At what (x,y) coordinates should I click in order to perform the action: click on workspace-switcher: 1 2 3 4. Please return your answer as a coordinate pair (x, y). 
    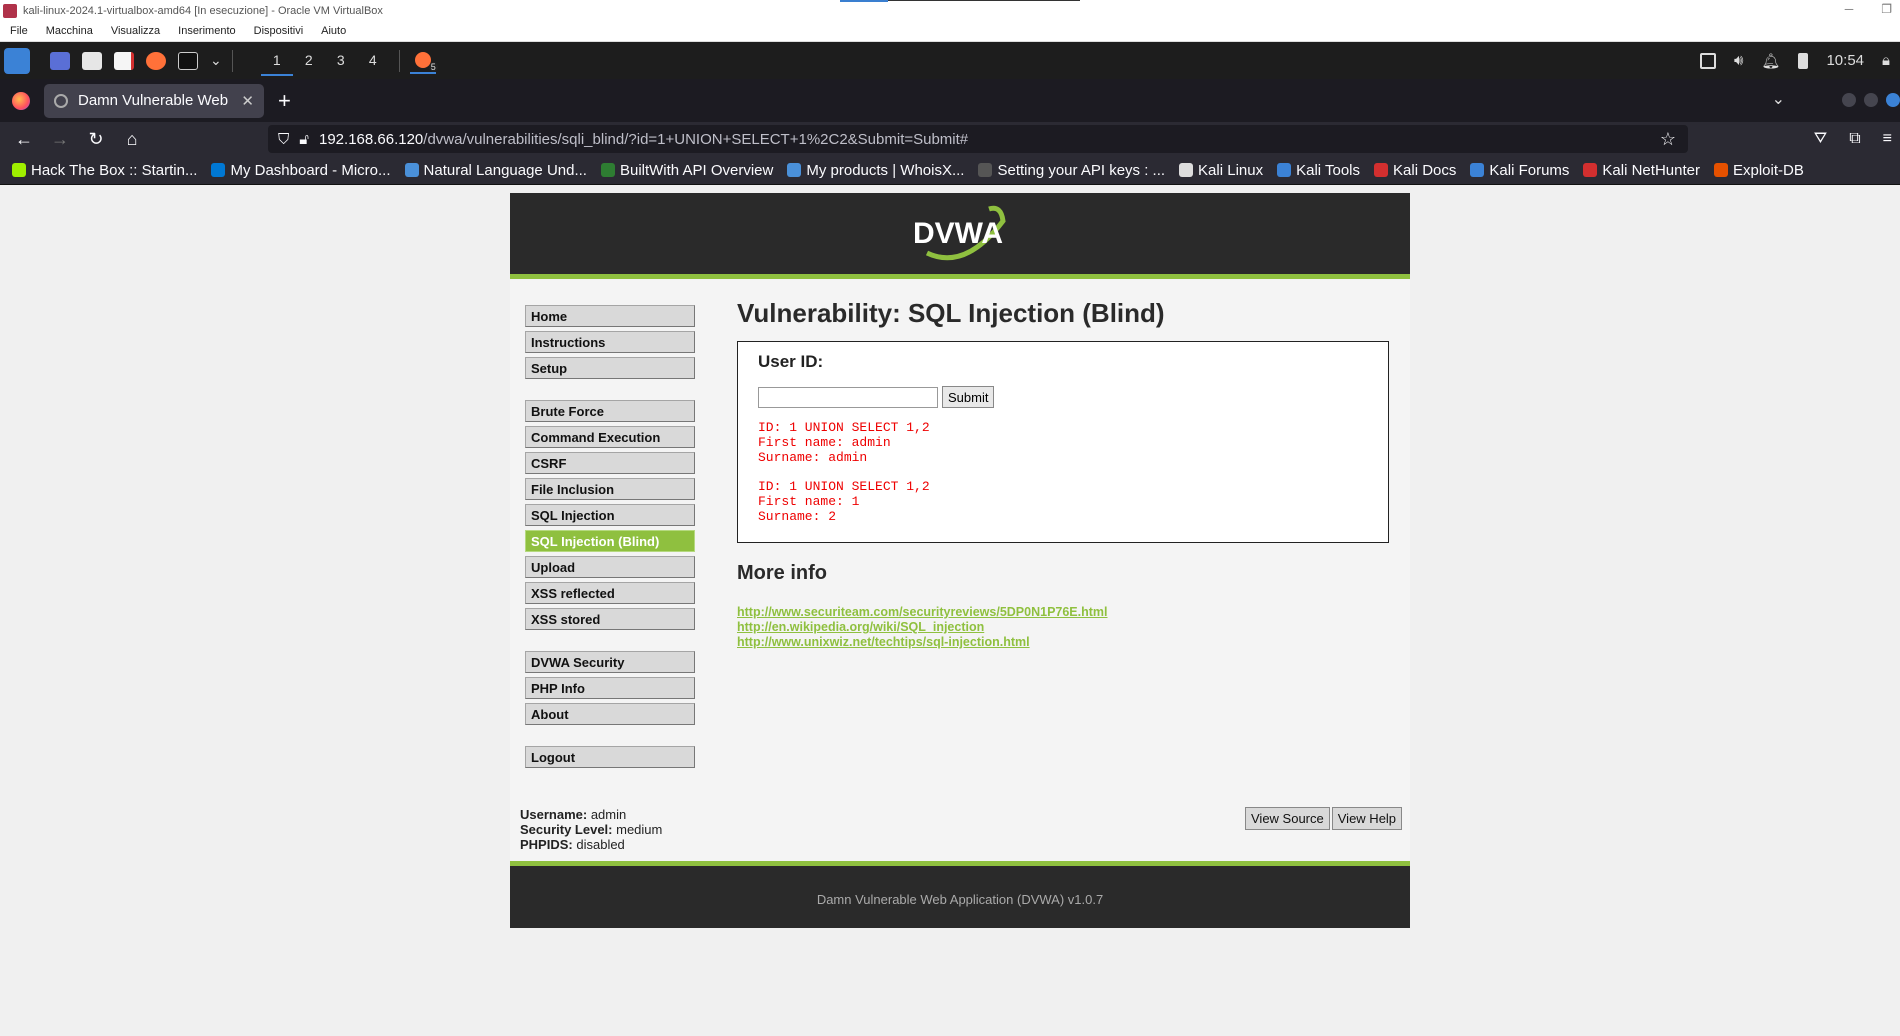
    Looking at the image, I should click on (324, 61).